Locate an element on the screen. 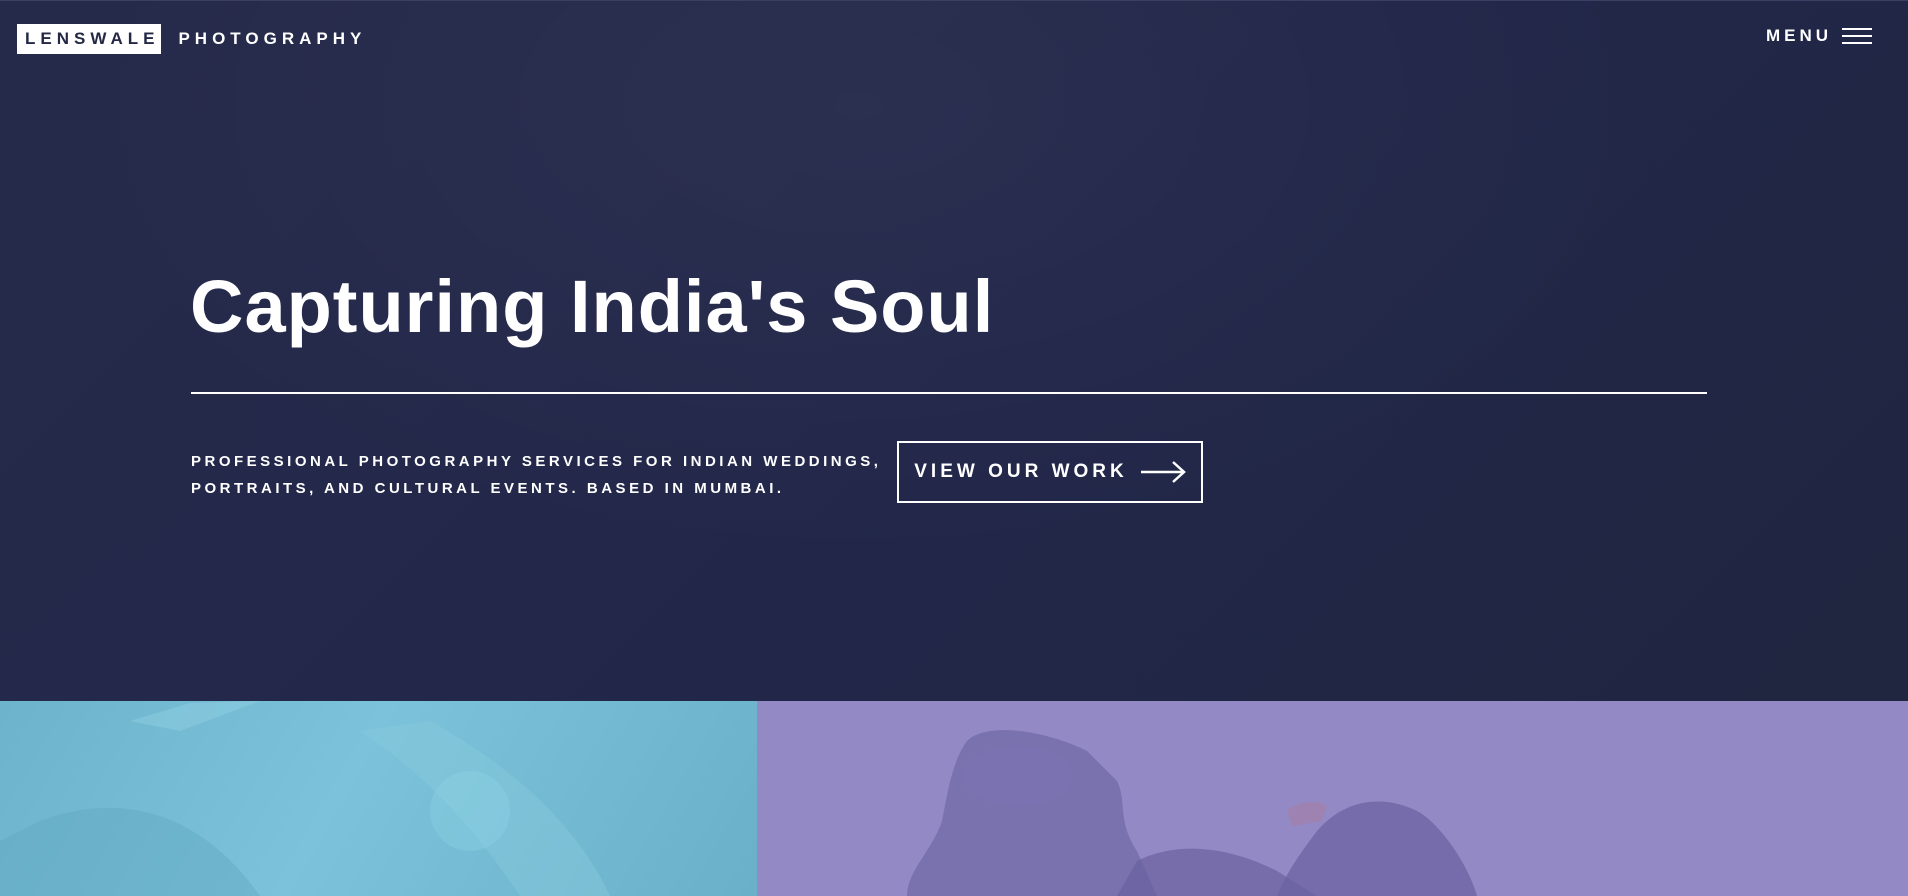 This screenshot has height=896, width=1908. arrow-right-icon is located at coordinates (1163, 472).